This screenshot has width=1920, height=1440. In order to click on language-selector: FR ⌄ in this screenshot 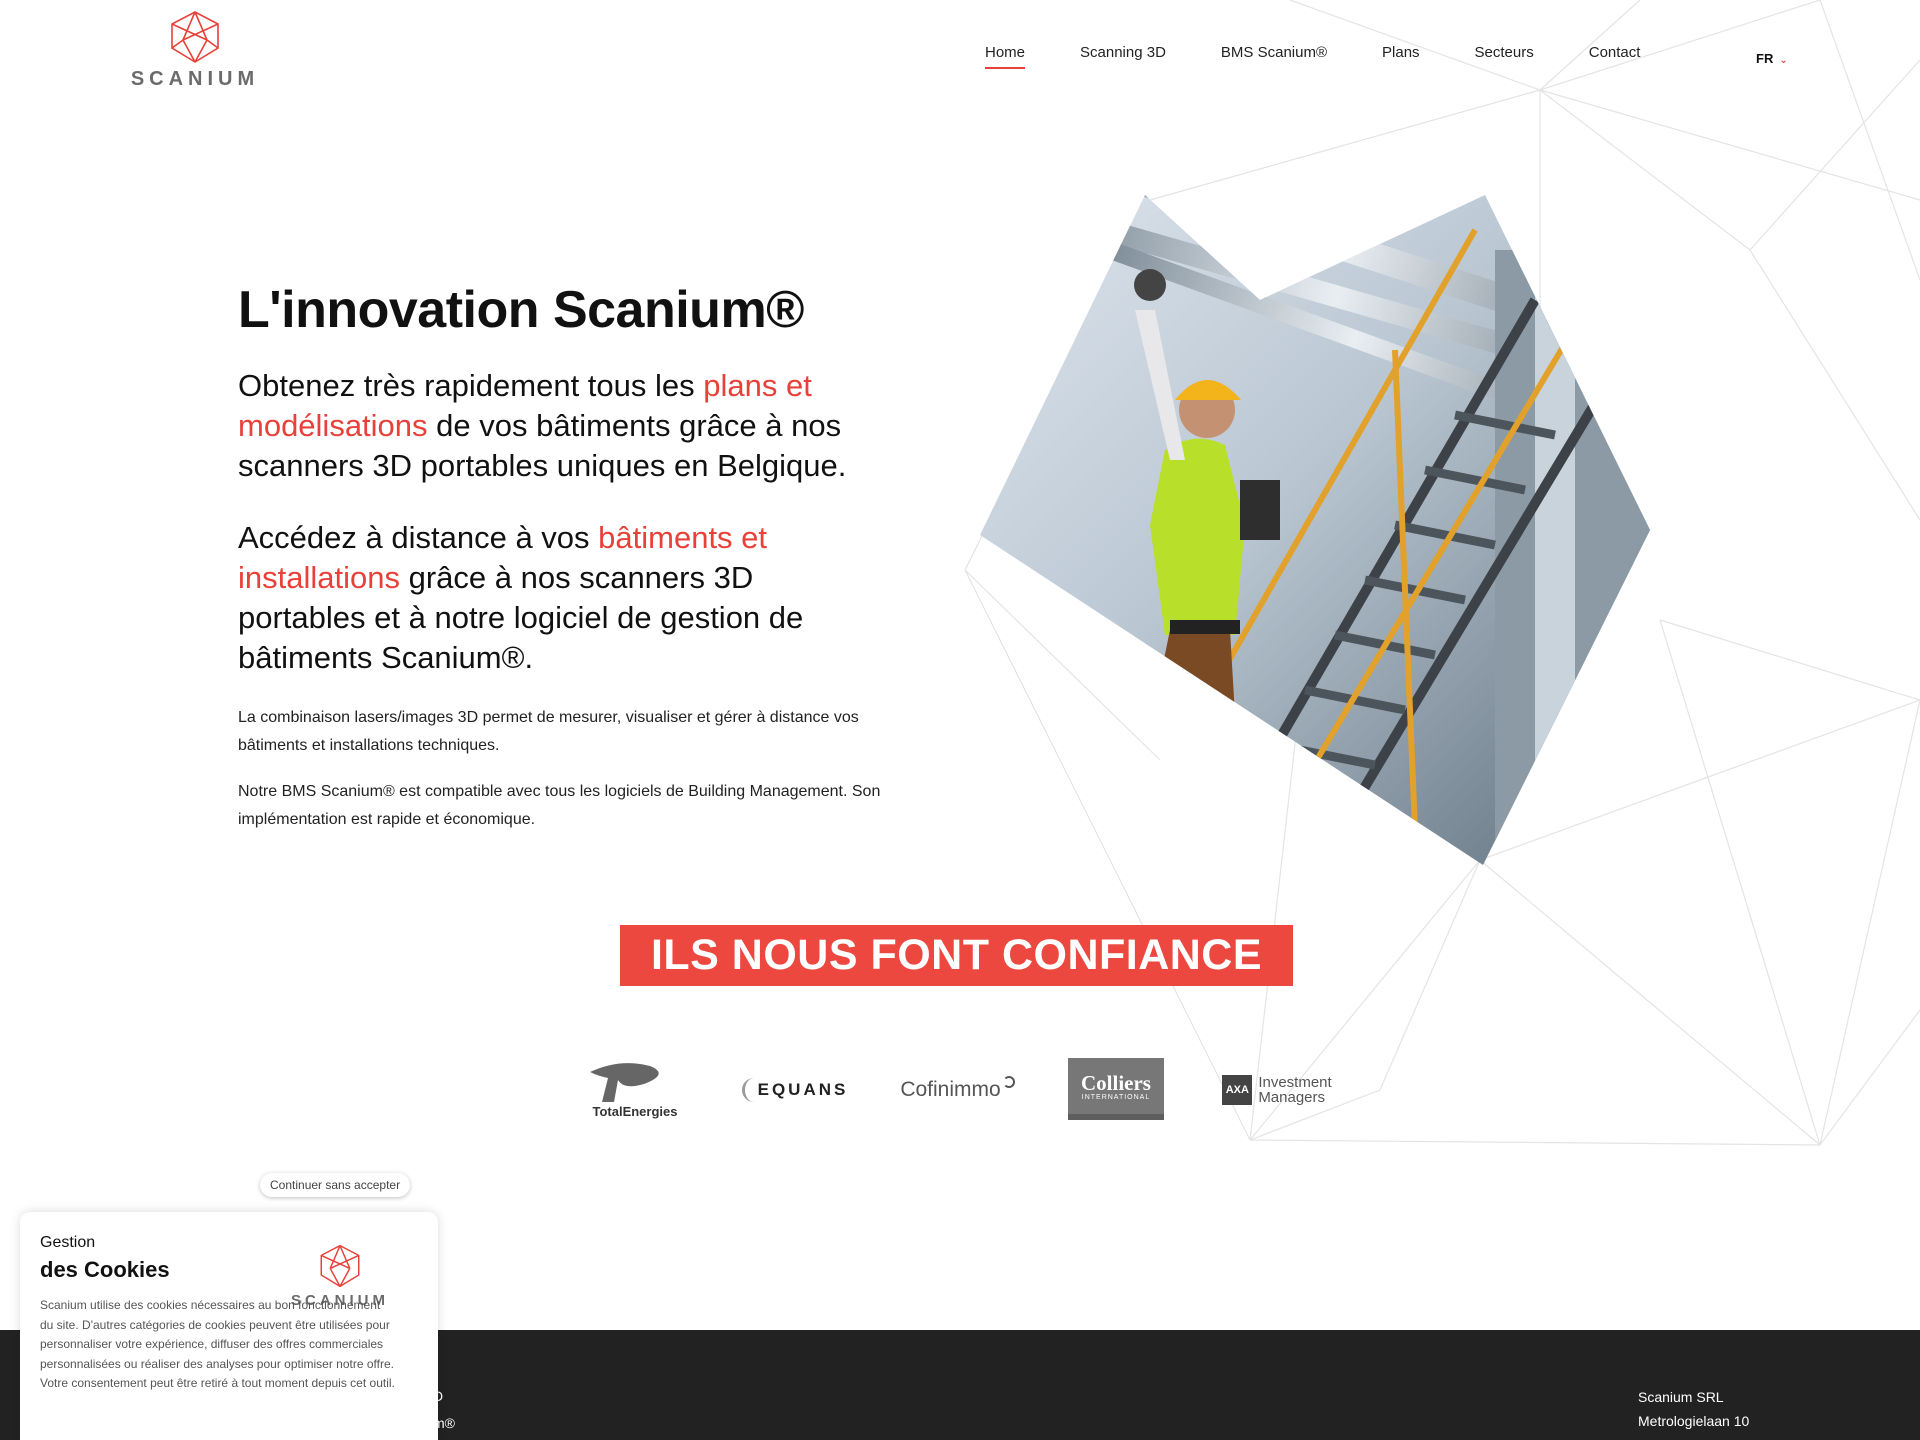, I will do `click(1772, 58)`.